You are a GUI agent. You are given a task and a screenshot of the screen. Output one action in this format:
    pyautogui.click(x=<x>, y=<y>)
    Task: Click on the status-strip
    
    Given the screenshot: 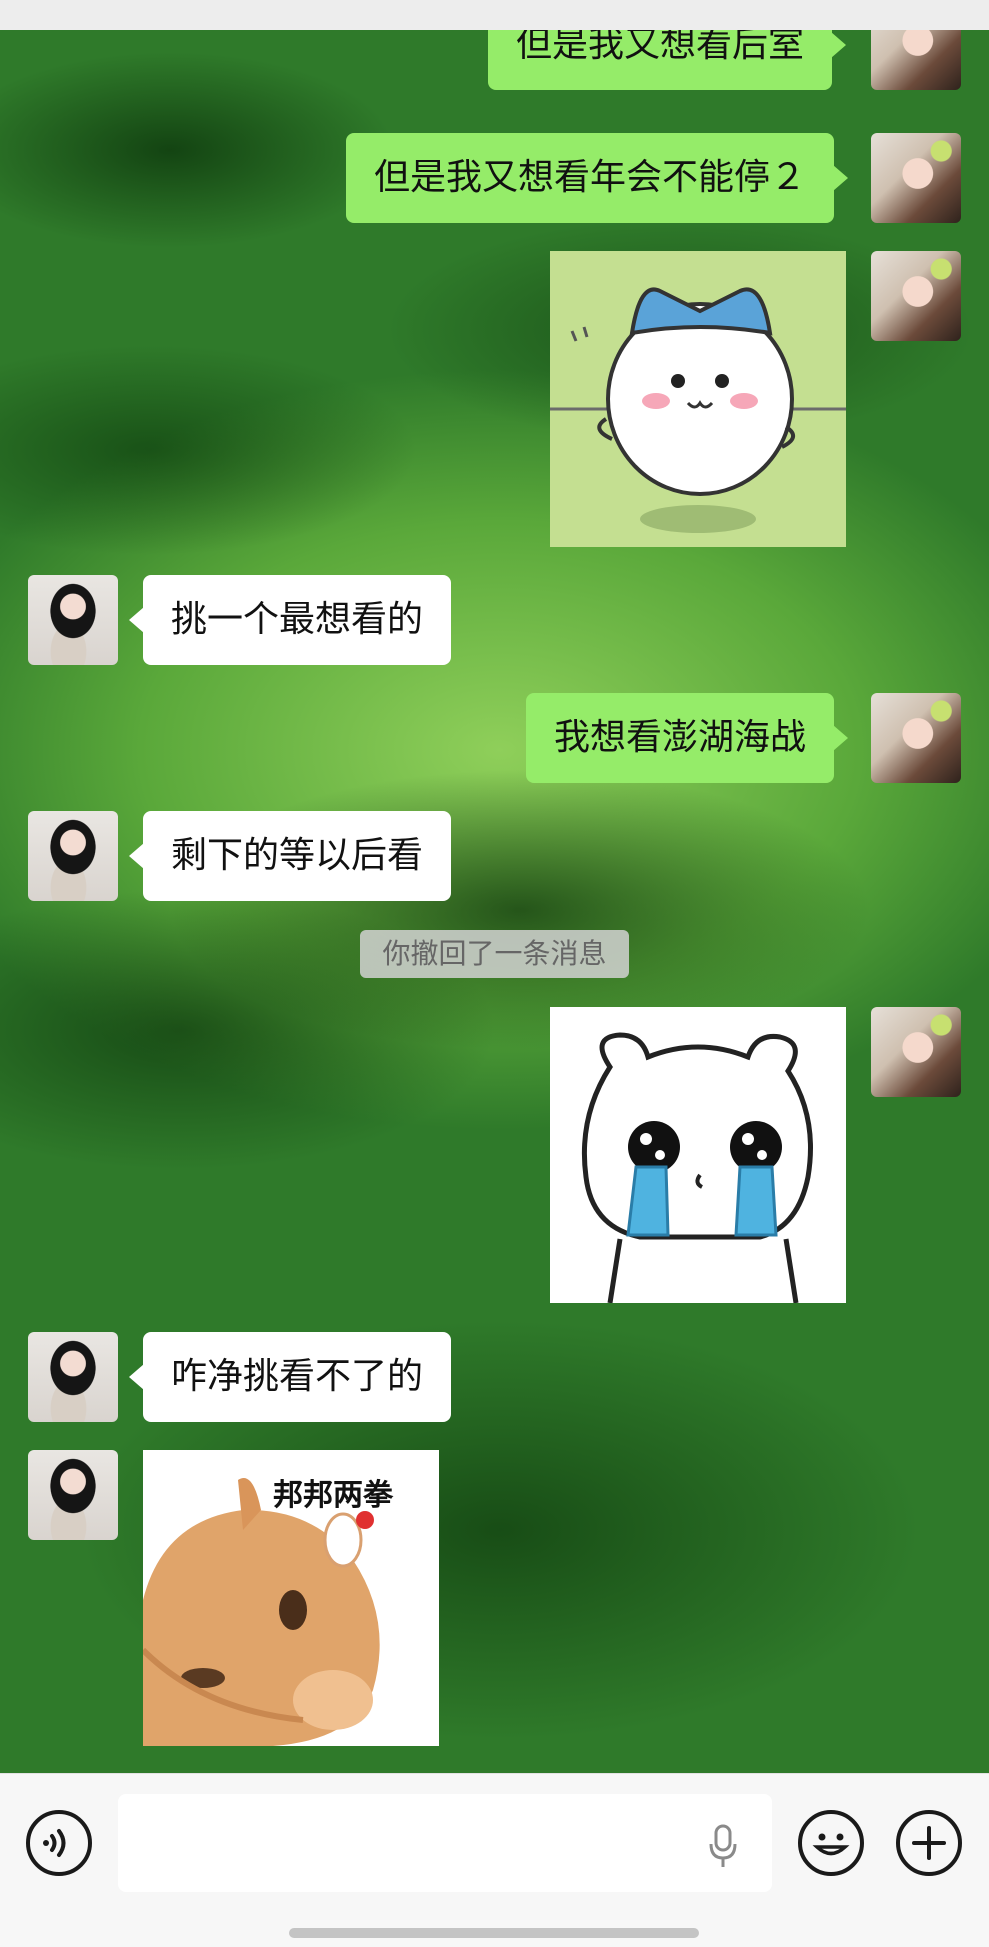 What is the action you would take?
    pyautogui.click(x=494, y=15)
    